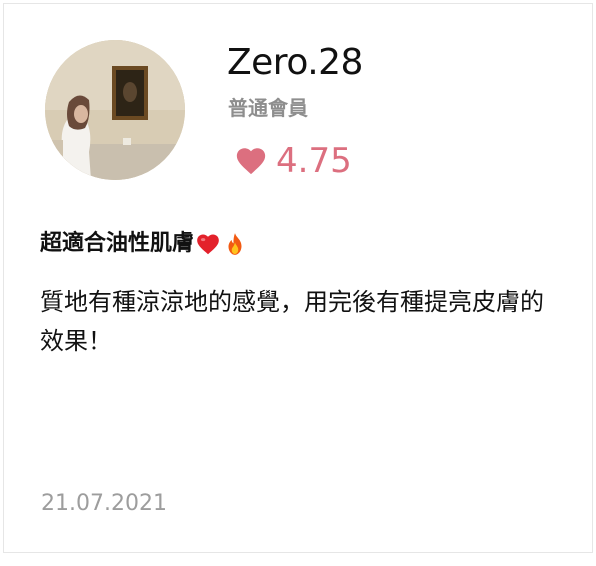 The width and height of the screenshot is (596, 566). I want to click on user-name: Zero.28, so click(295, 62).